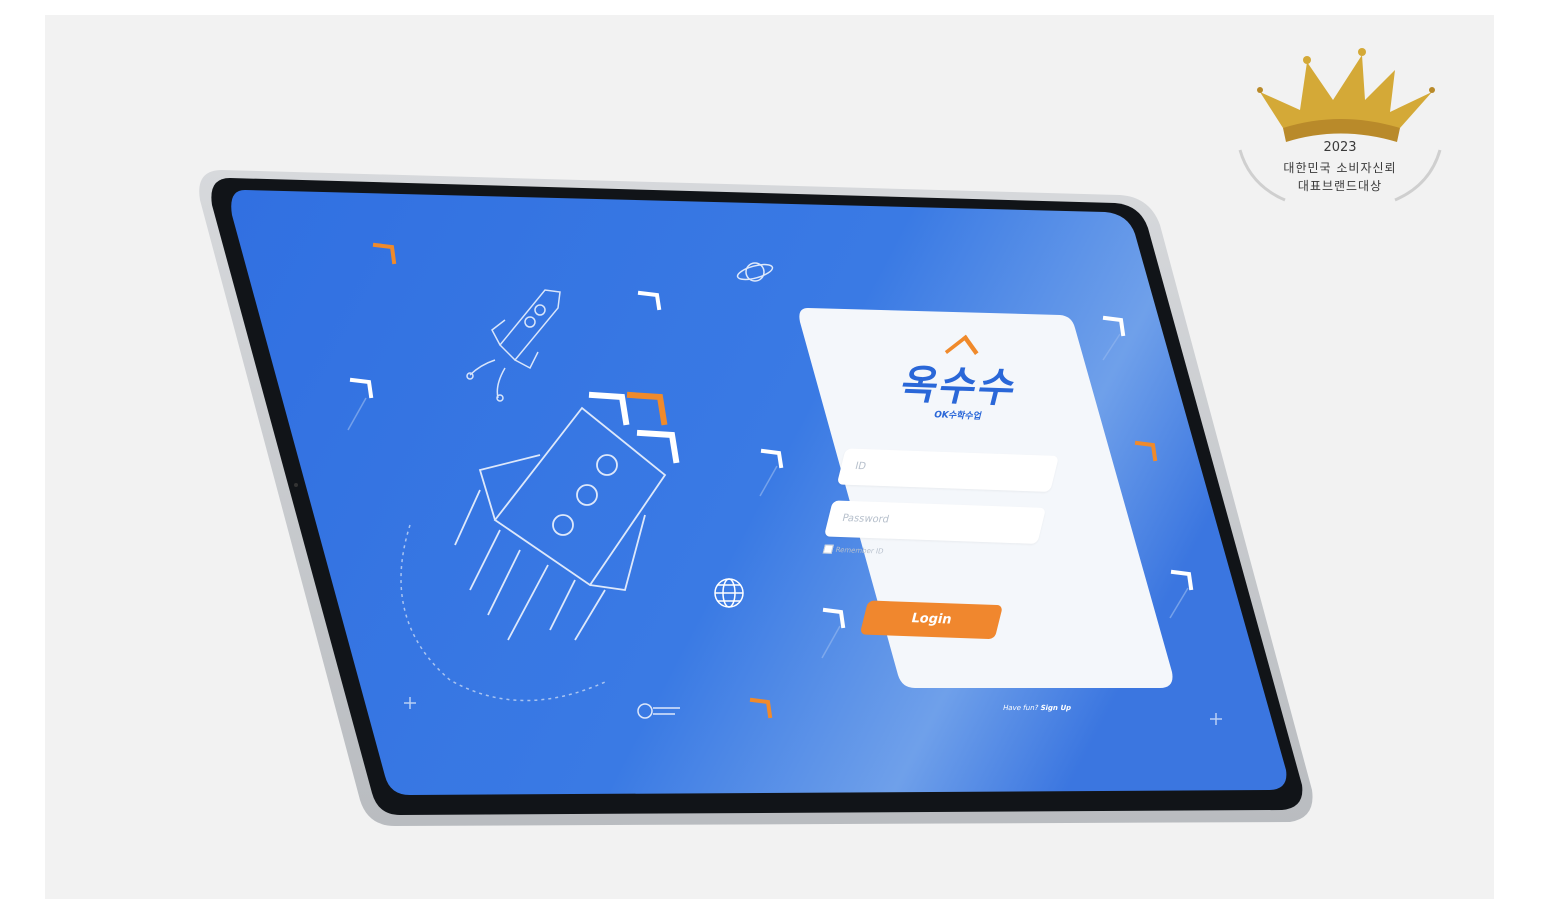 This screenshot has height=899, width=1547. What do you see at coordinates (828, 549) in the screenshot?
I see `checkbox-box` at bounding box center [828, 549].